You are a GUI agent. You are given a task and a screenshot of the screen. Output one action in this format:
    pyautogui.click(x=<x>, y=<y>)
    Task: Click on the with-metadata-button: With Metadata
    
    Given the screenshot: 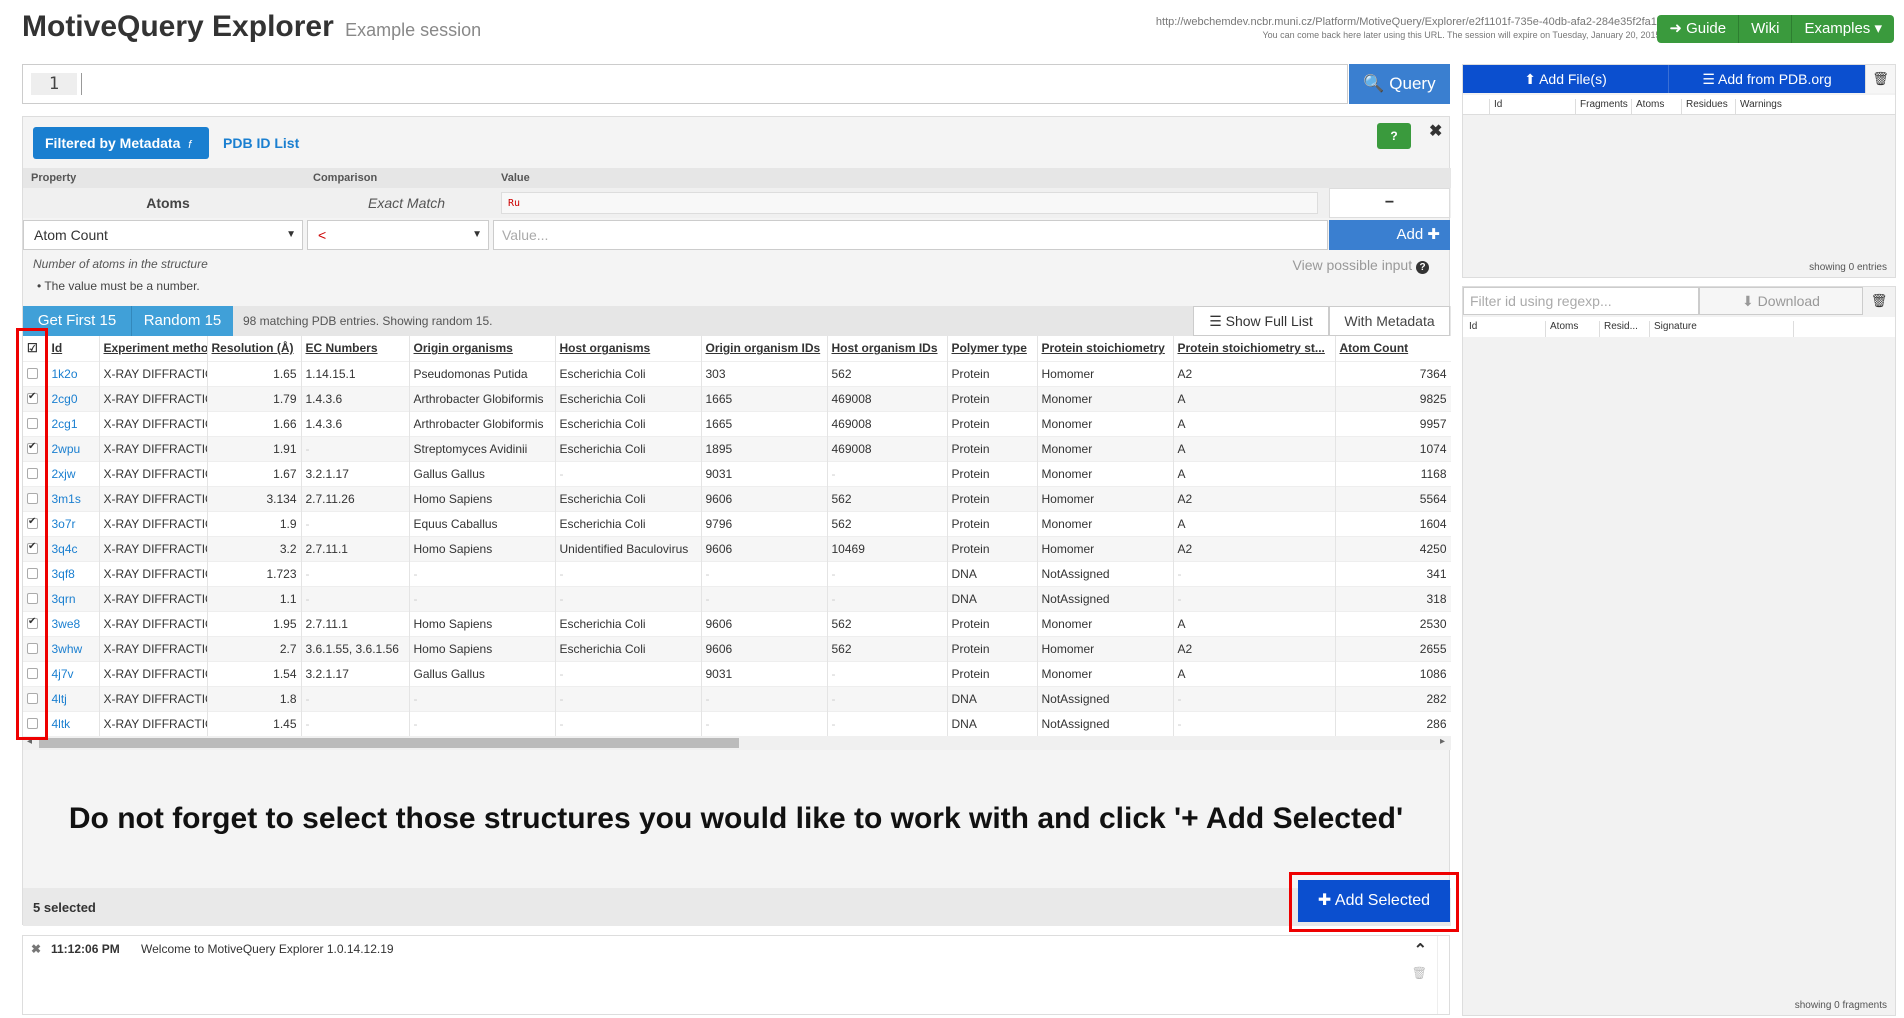 What is the action you would take?
    pyautogui.click(x=1389, y=321)
    